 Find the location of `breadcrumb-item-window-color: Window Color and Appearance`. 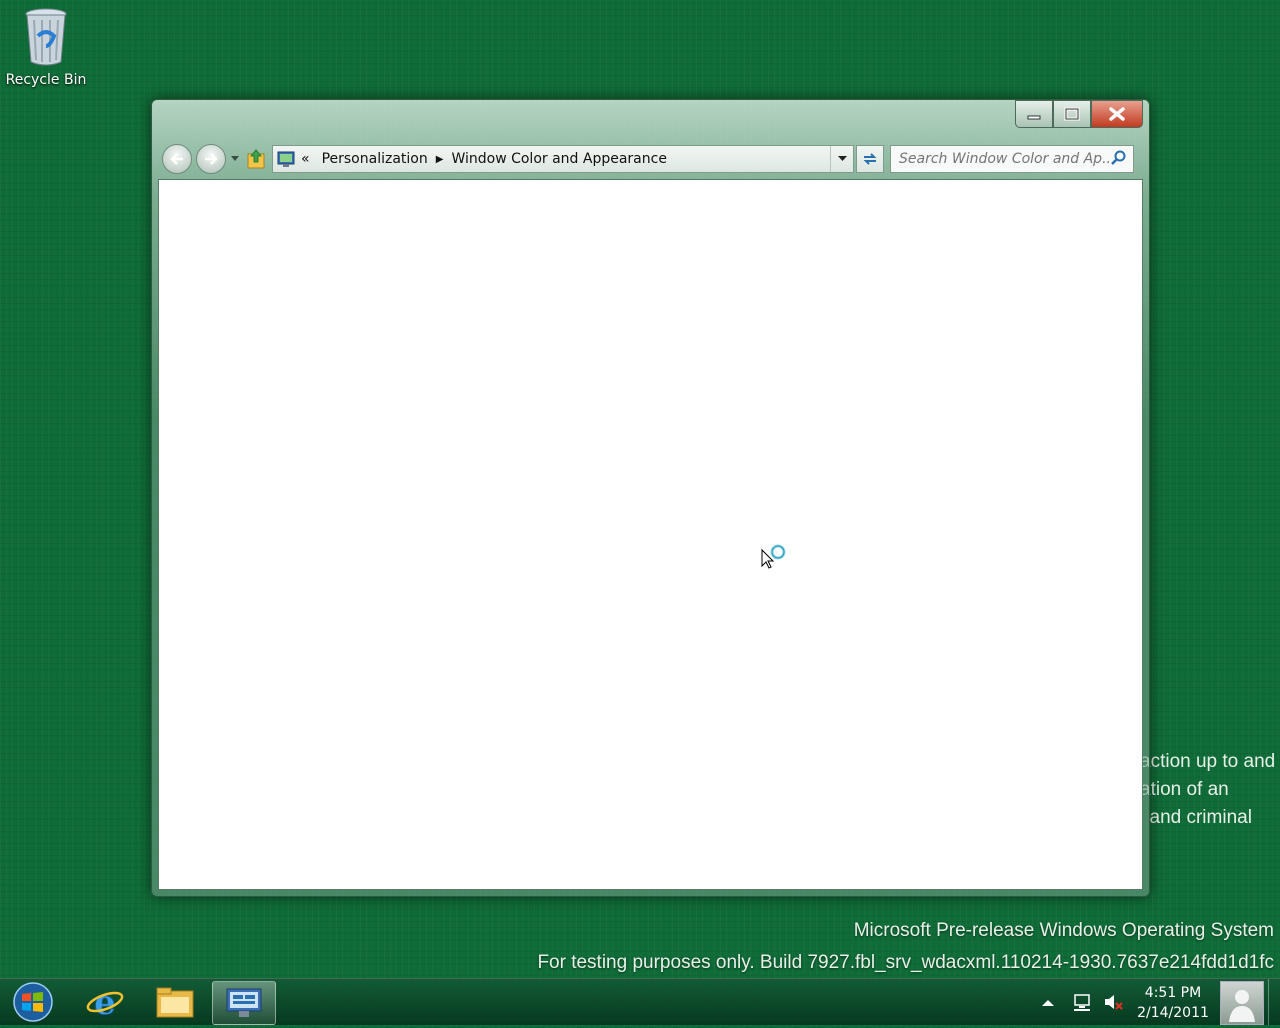

breadcrumb-item-window-color: Window Color and Appearance is located at coordinates (559, 159).